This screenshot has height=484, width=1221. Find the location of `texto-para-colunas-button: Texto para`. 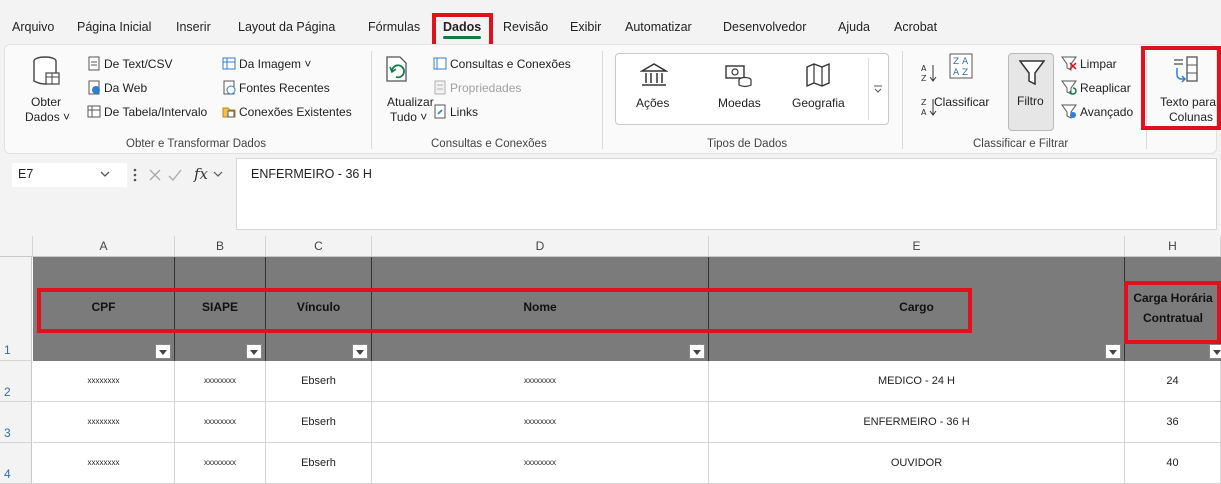

texto-para-colunas-button: Texto para is located at coordinates (1188, 102).